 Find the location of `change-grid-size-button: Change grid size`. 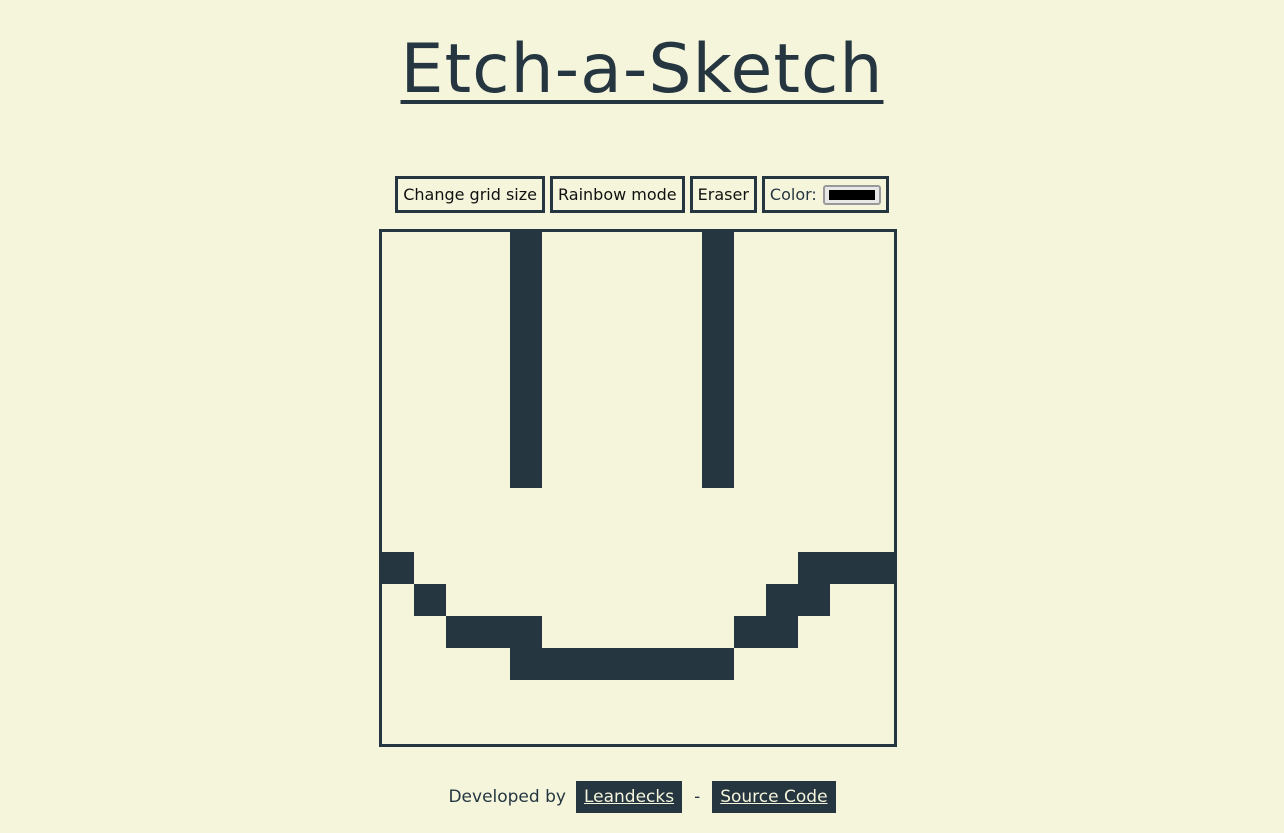

change-grid-size-button: Change grid size is located at coordinates (470, 194).